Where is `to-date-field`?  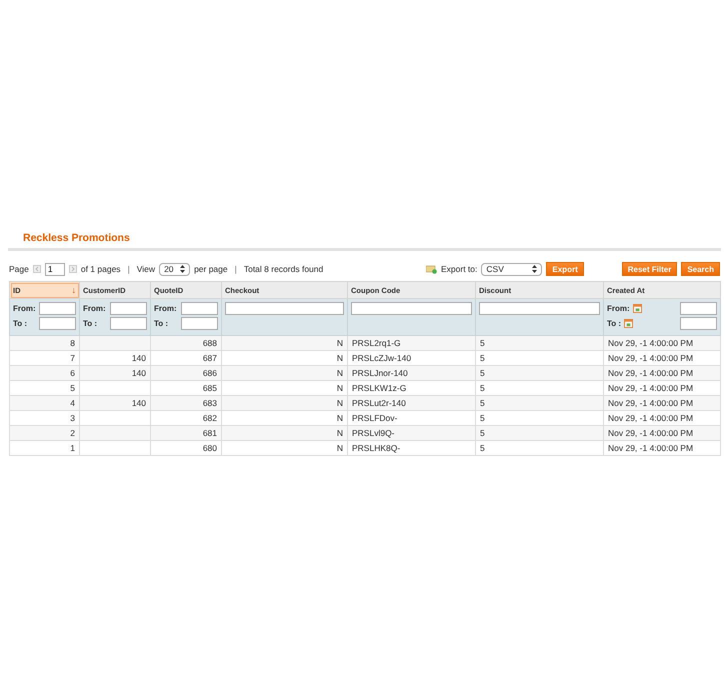
to-date-field is located at coordinates (698, 323).